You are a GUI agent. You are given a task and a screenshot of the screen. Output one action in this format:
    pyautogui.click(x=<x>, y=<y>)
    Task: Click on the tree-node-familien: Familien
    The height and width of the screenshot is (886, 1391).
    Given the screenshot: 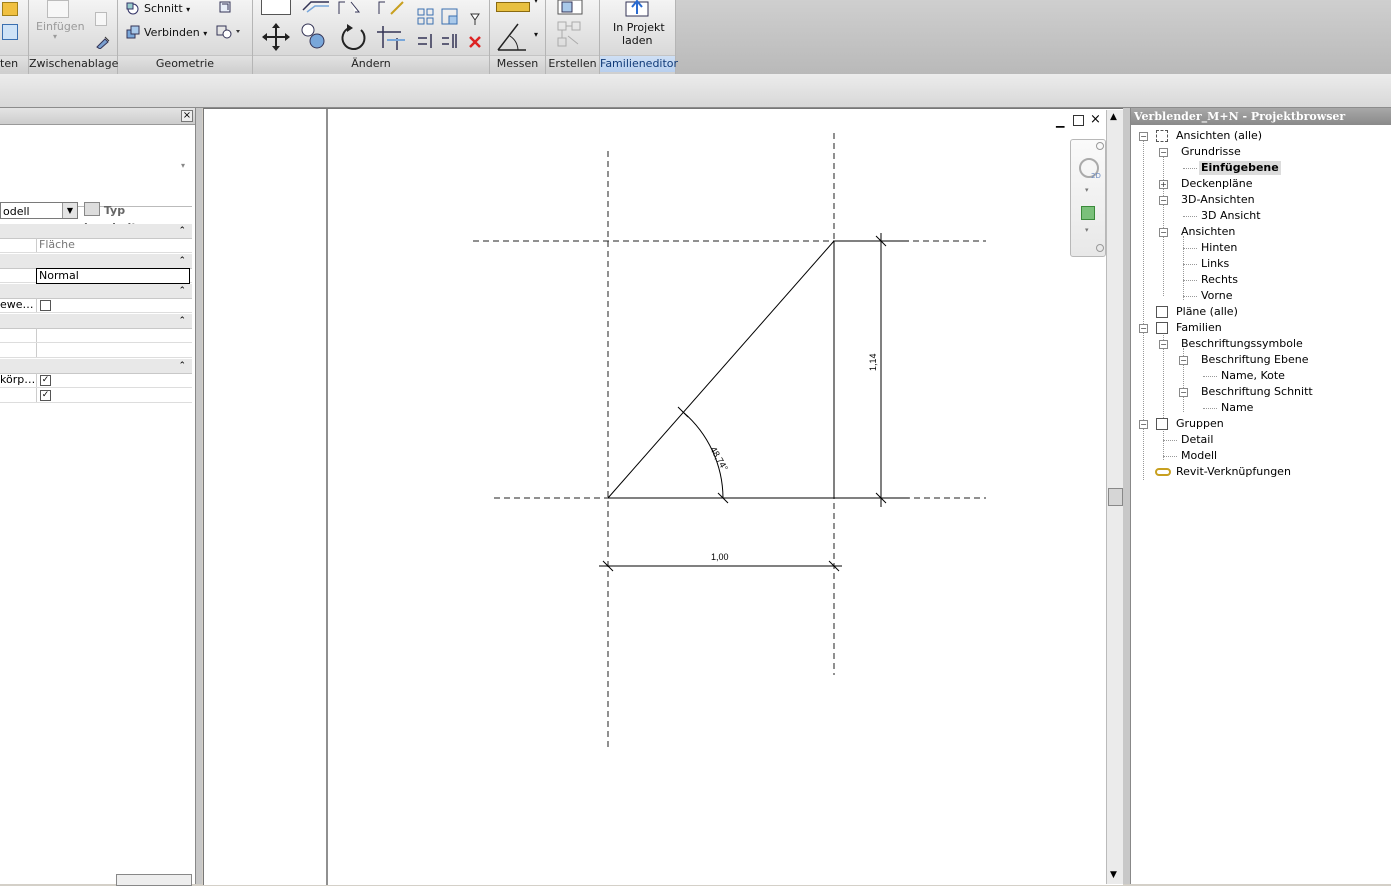 What is the action you would take?
    pyautogui.click(x=1199, y=328)
    